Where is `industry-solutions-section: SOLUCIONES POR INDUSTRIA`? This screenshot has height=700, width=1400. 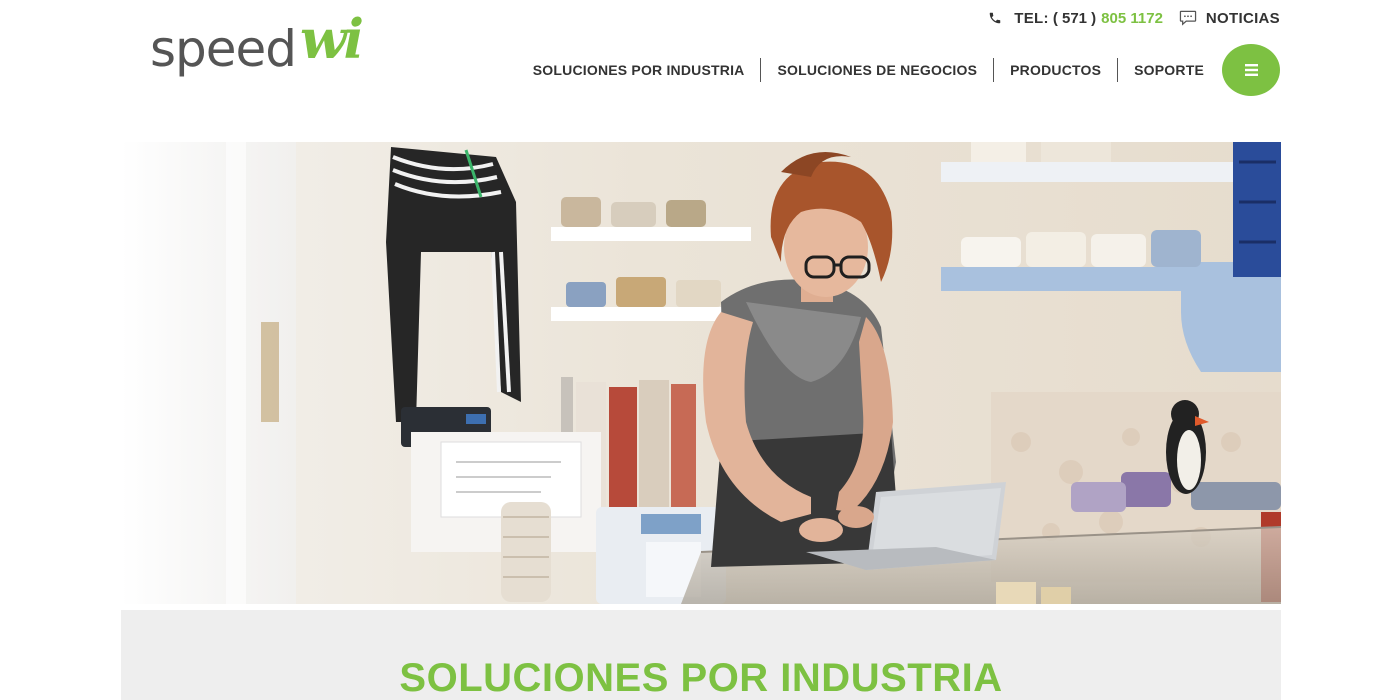 industry-solutions-section: SOLUCIONES POR INDUSTRIA is located at coordinates (701, 655).